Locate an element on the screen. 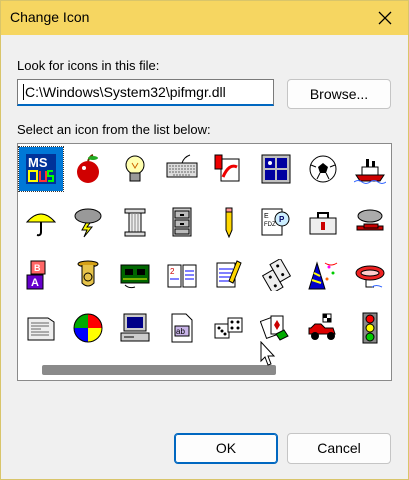 The image size is (409, 480). ok-button: OK is located at coordinates (226, 448).